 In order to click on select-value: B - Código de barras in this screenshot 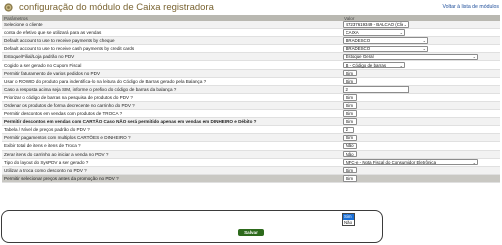, I will do `click(366, 65)`.